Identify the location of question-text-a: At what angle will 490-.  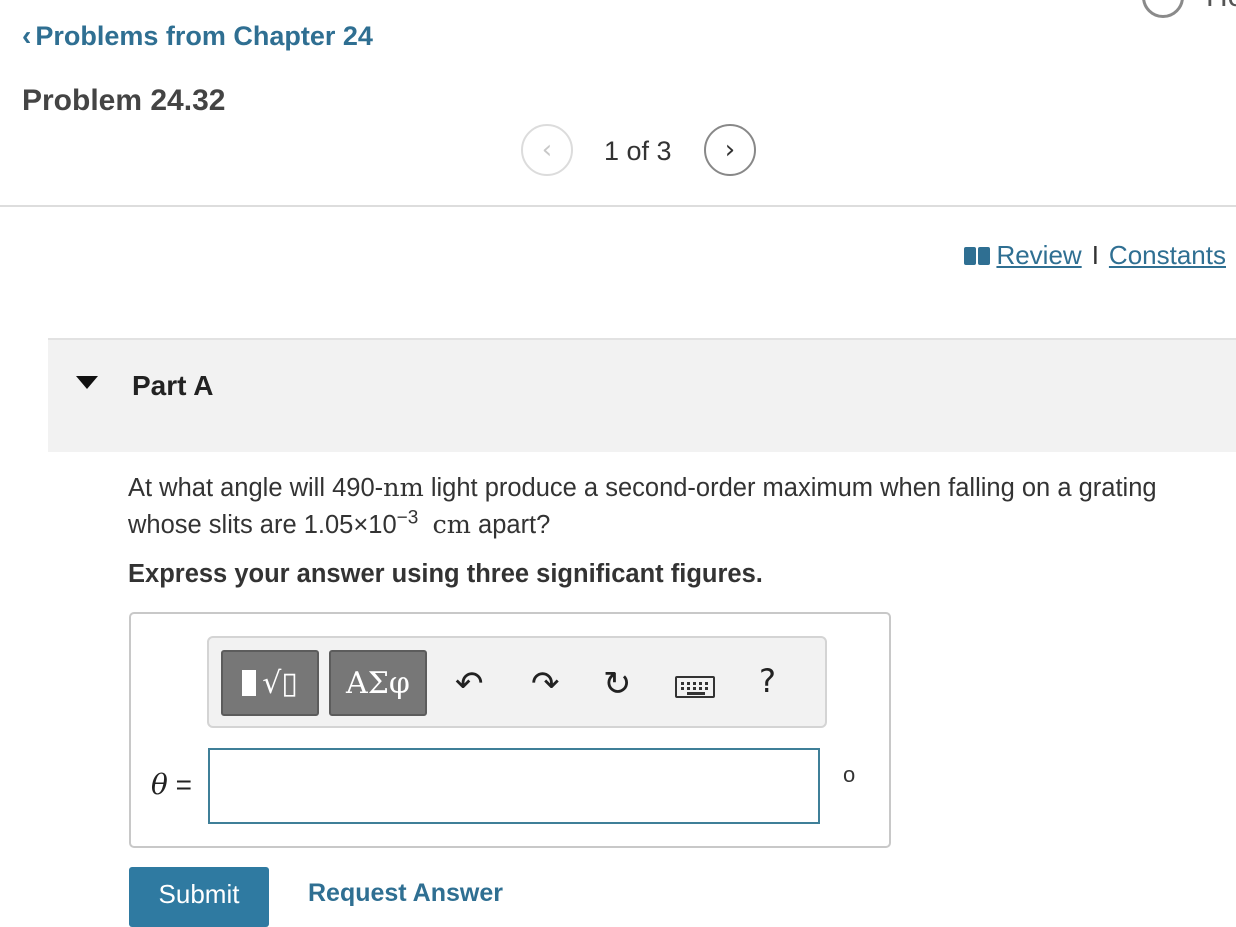
(256, 488).